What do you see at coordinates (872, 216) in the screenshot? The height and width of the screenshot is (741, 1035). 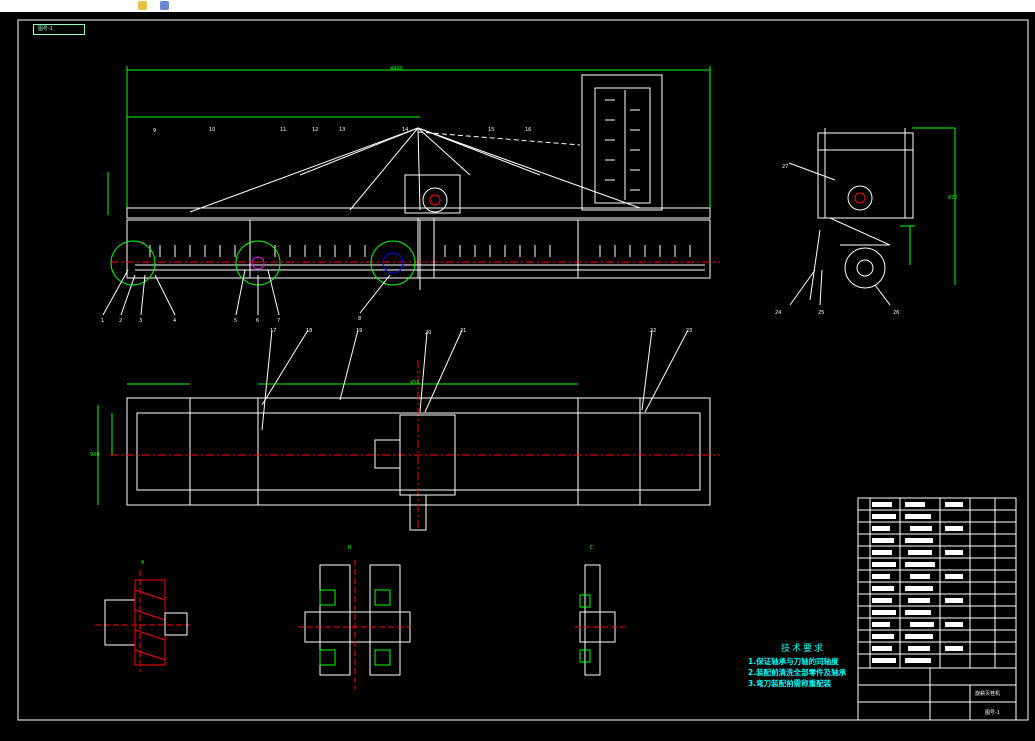 I see `side-view` at bounding box center [872, 216].